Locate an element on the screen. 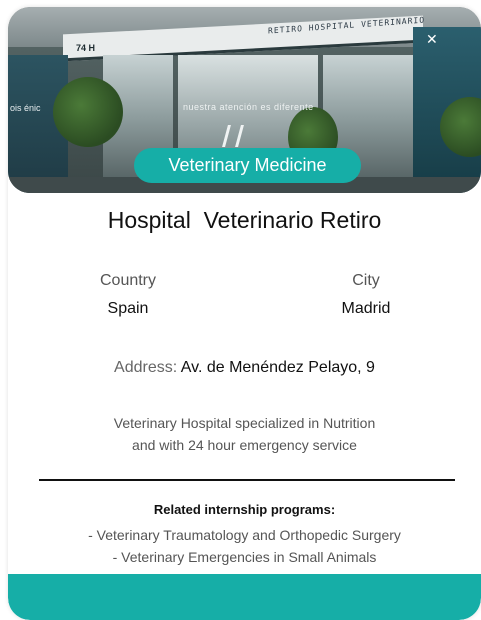  country-label: Country is located at coordinates (128, 280).